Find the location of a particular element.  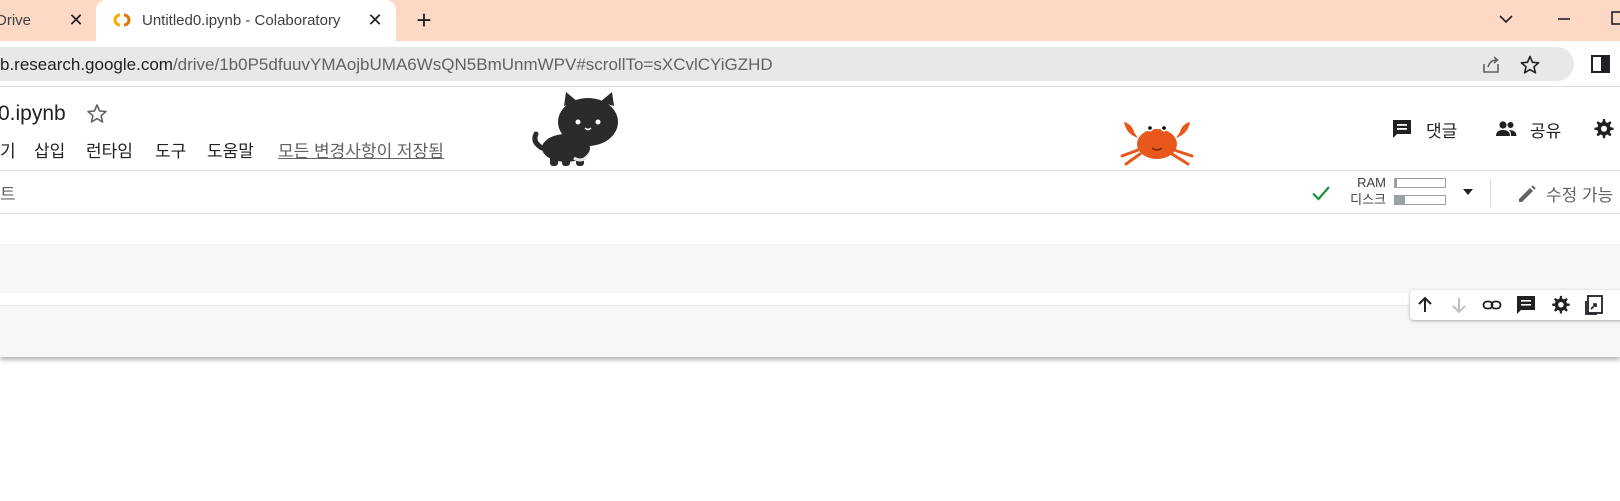

star-icon is located at coordinates (97, 114).